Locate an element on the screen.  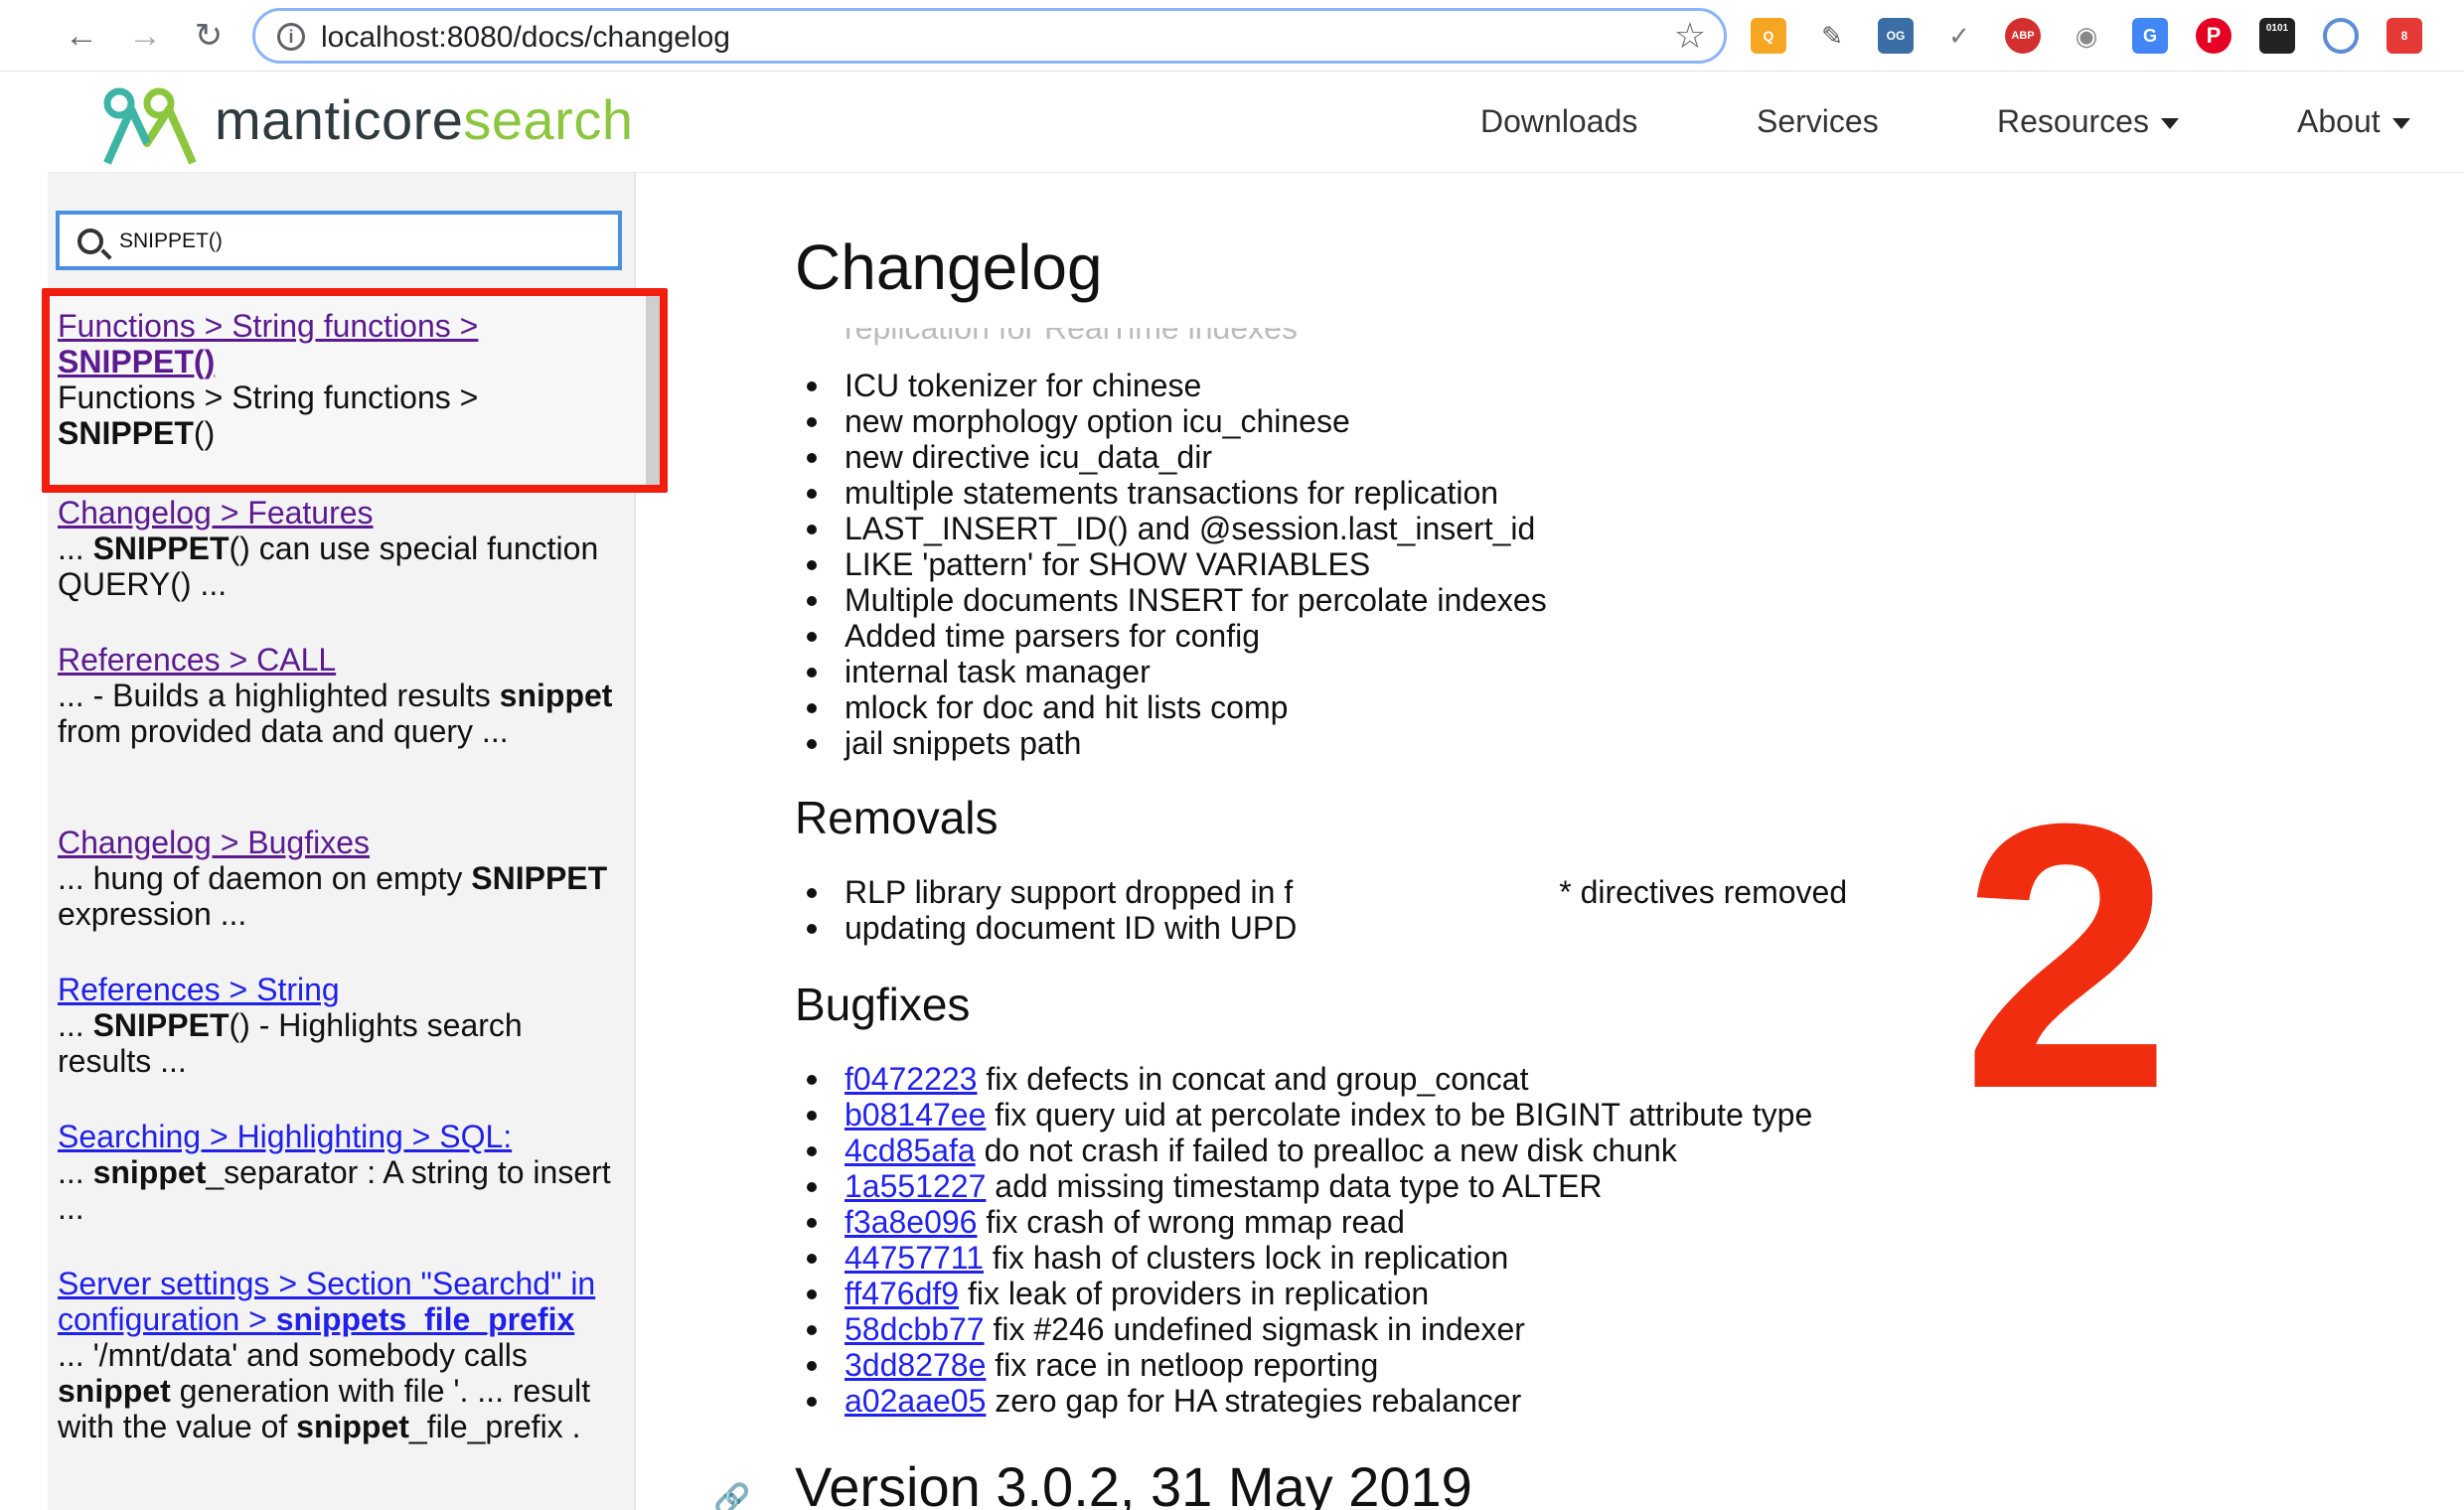
list-item: 3dd8278e fix race in netloop reporting is located at coordinates (1303, 1365).